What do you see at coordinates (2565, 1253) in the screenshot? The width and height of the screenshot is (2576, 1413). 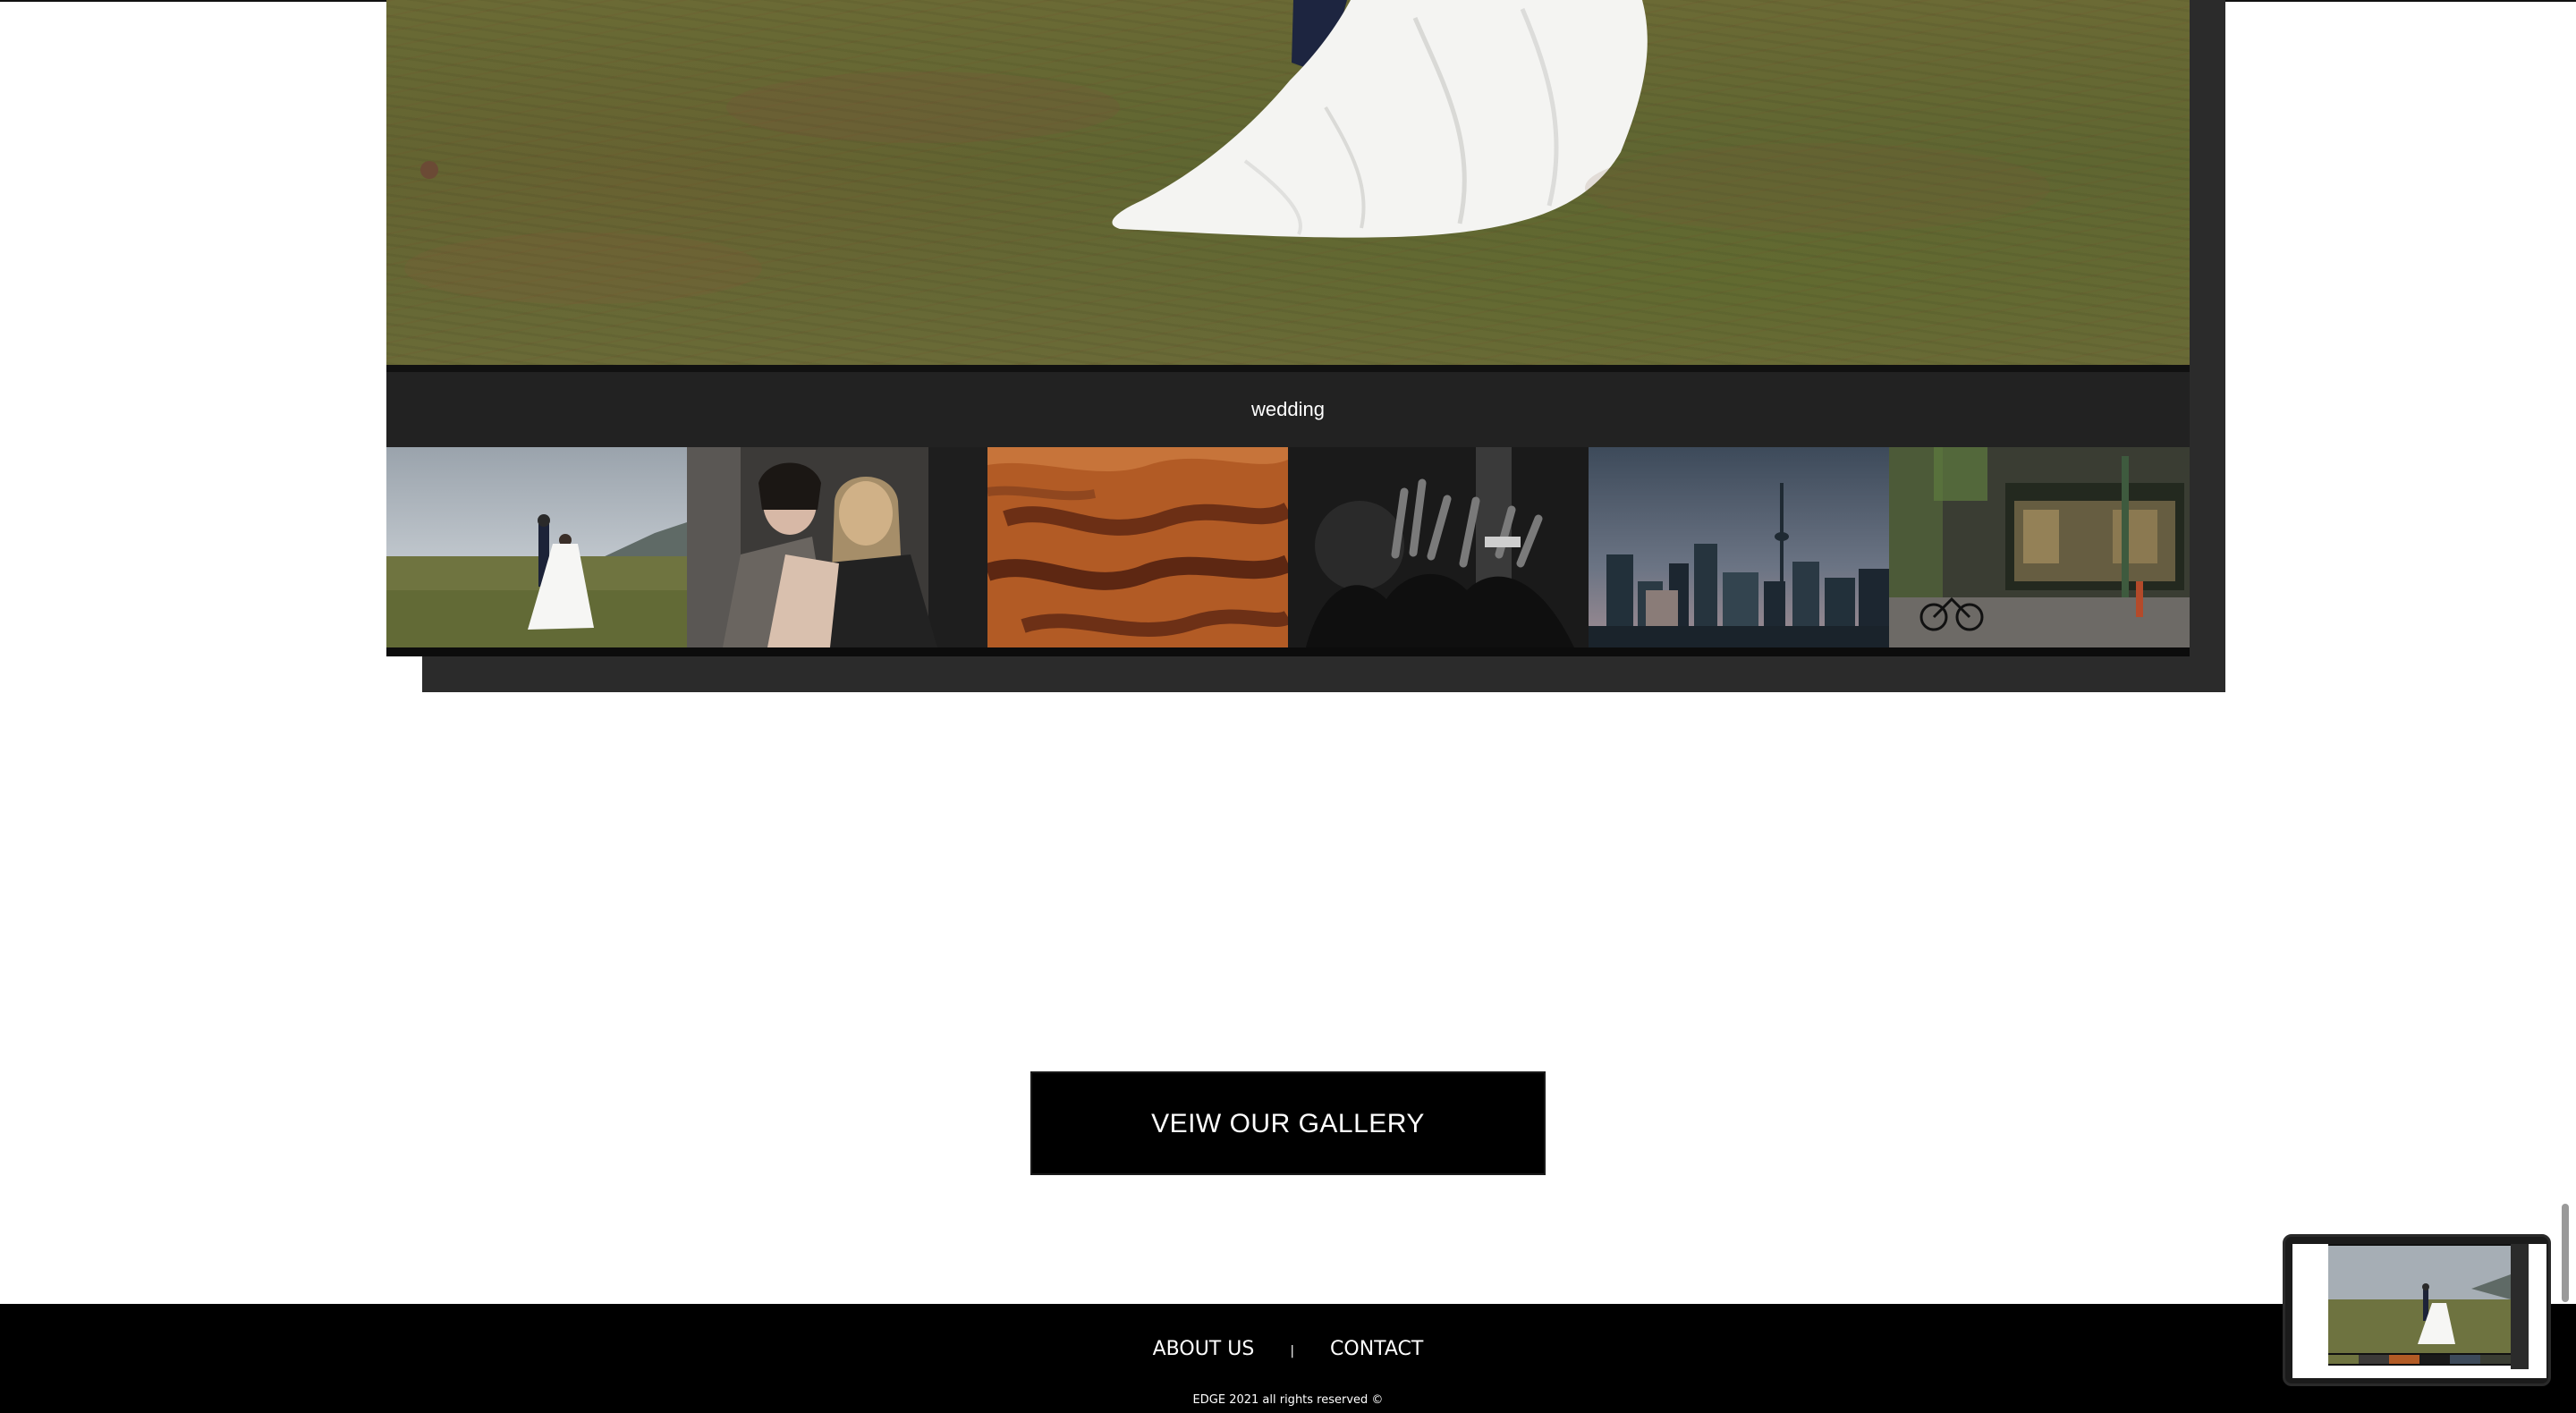 I see `scrollbar-thumb` at bounding box center [2565, 1253].